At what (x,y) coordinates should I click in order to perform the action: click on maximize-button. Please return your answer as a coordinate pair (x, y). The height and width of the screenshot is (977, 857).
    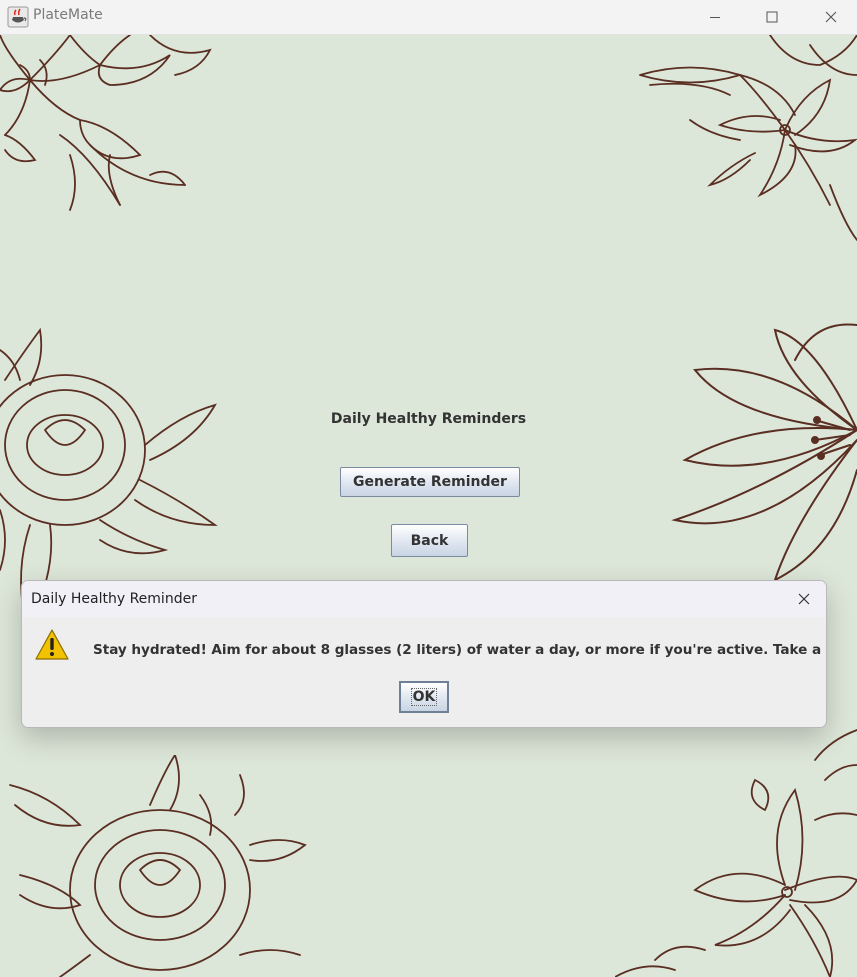
    Looking at the image, I should click on (772, 17).